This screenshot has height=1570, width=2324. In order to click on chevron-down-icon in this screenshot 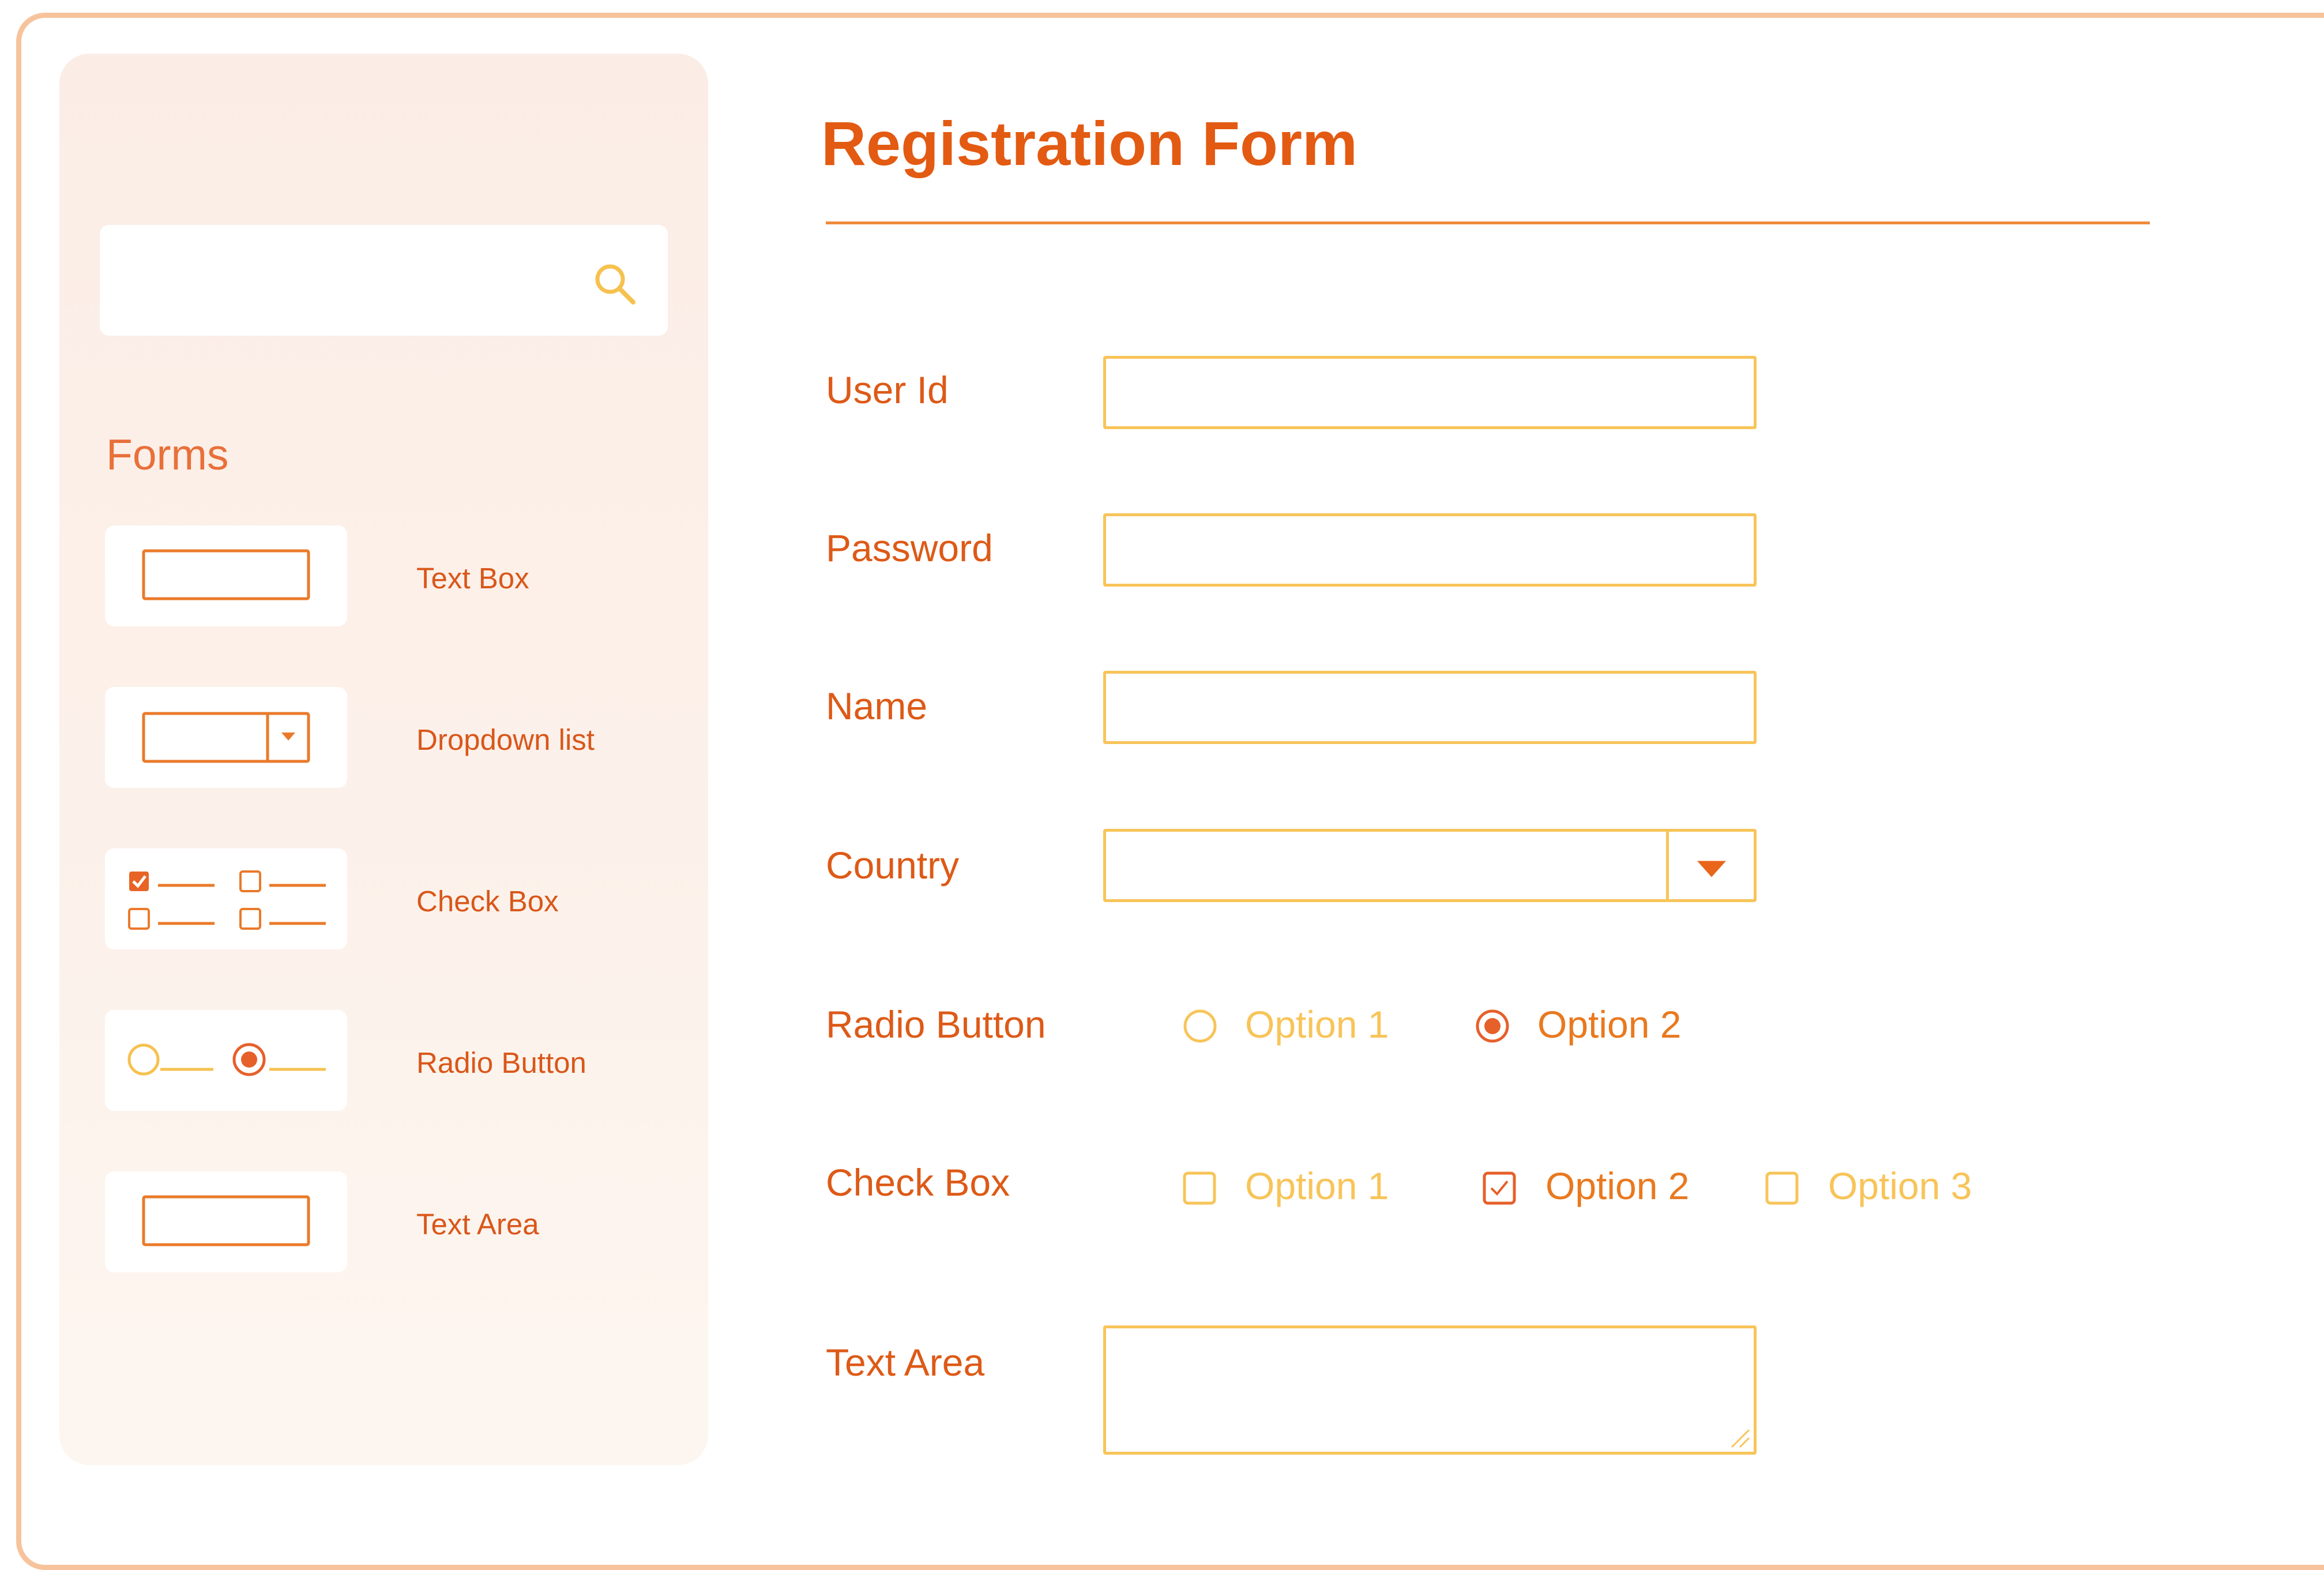, I will do `click(1711, 869)`.